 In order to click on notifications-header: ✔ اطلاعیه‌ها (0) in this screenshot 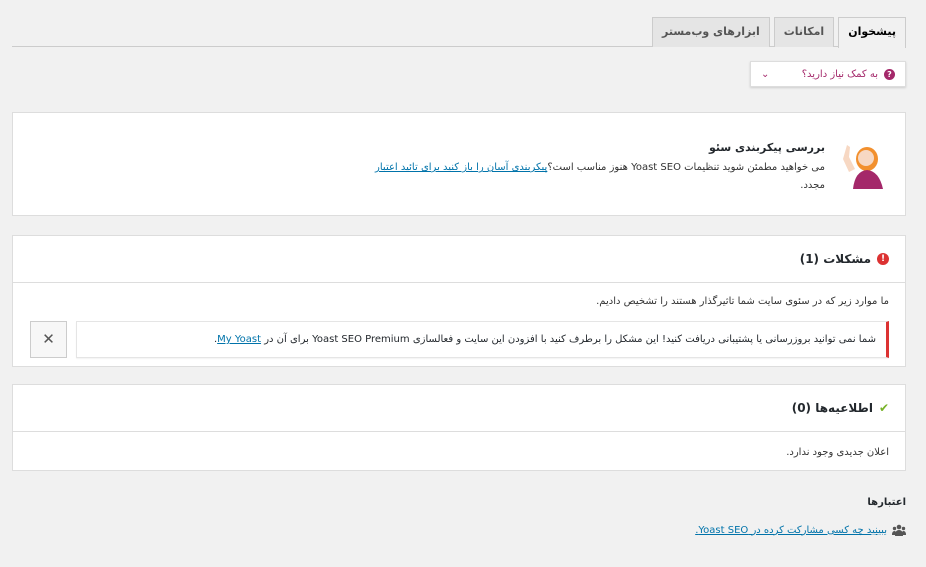, I will do `click(459, 408)`.